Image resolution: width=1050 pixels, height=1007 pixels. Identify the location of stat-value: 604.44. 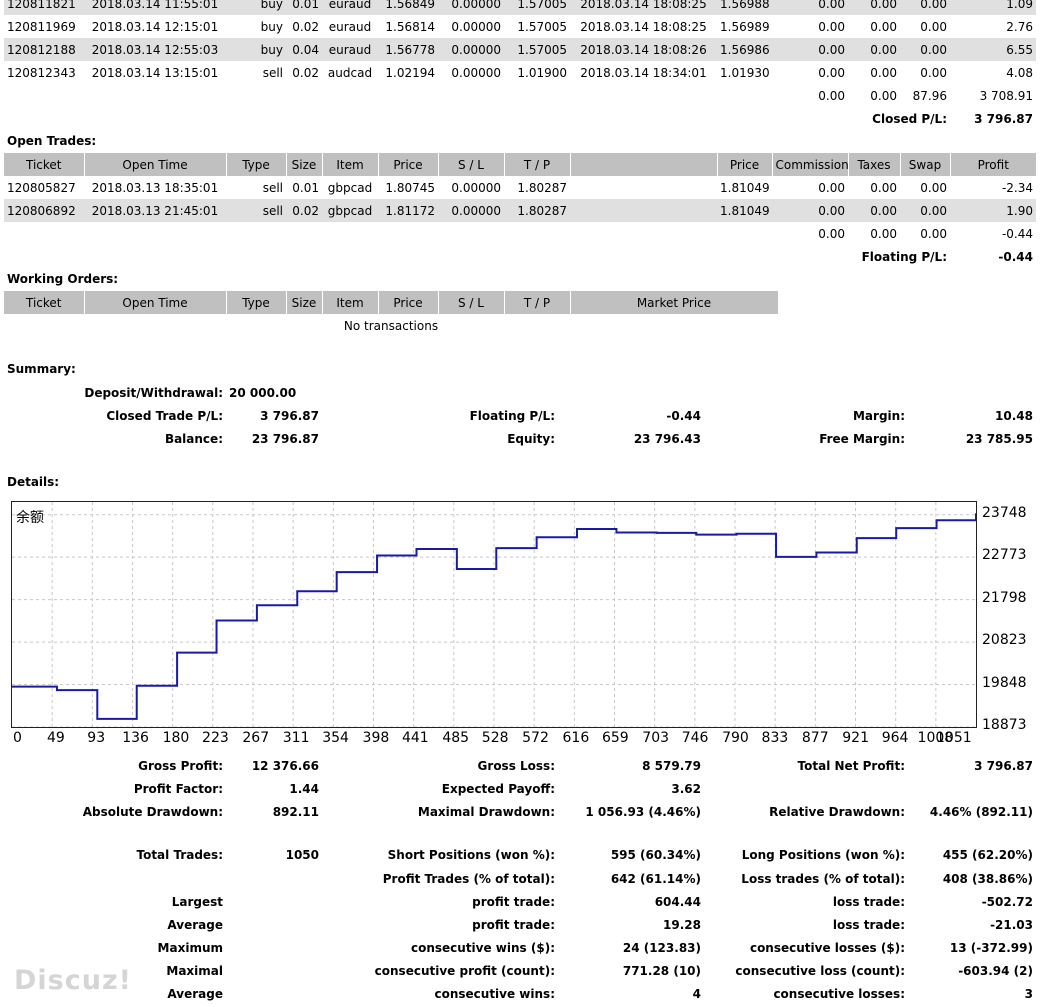
(677, 901).